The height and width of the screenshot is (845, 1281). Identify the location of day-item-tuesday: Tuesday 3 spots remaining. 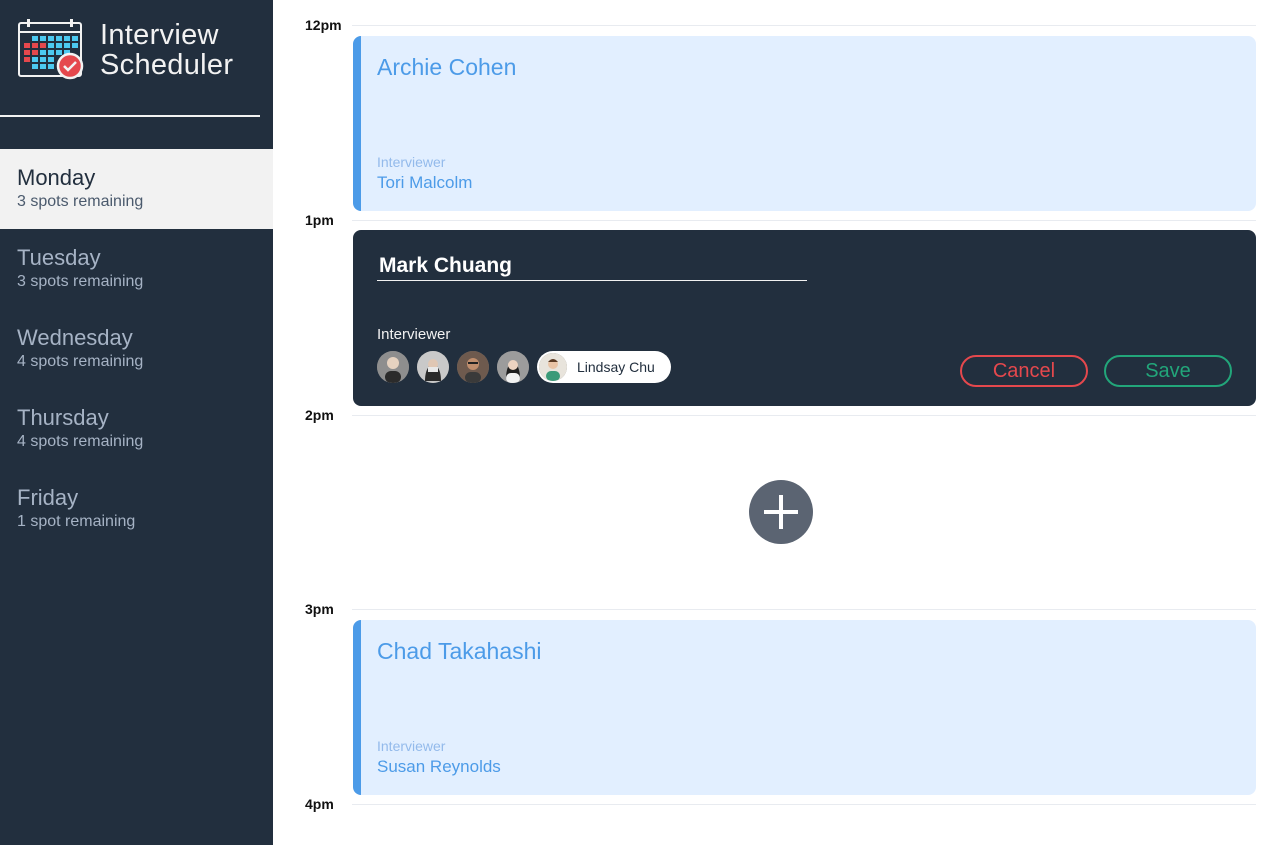
(136, 269).